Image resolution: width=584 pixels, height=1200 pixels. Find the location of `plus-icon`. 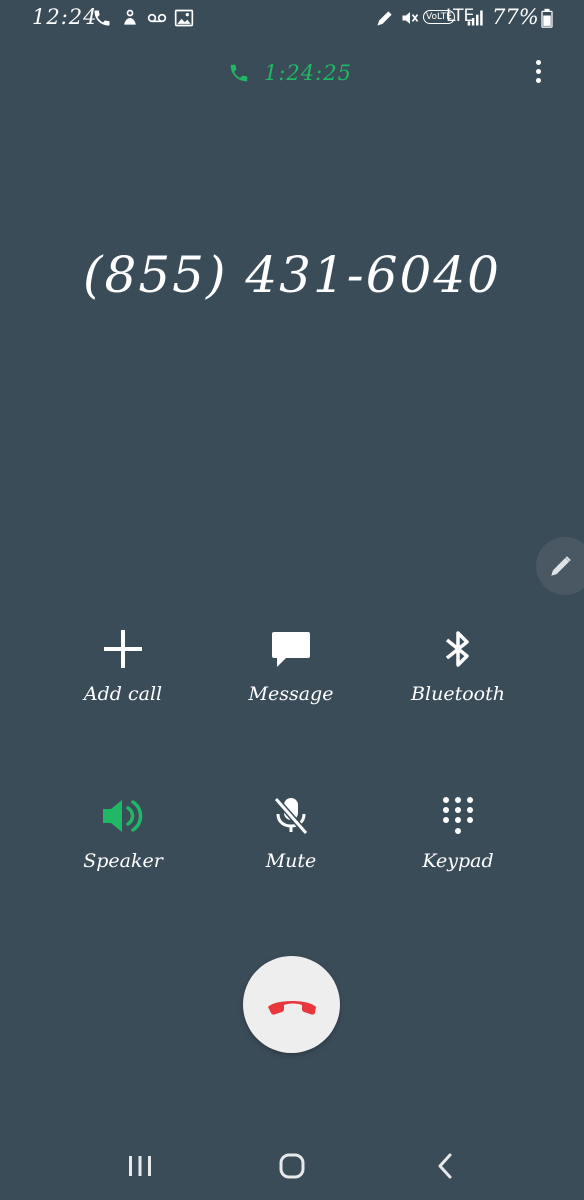

plus-icon is located at coordinates (123, 649).